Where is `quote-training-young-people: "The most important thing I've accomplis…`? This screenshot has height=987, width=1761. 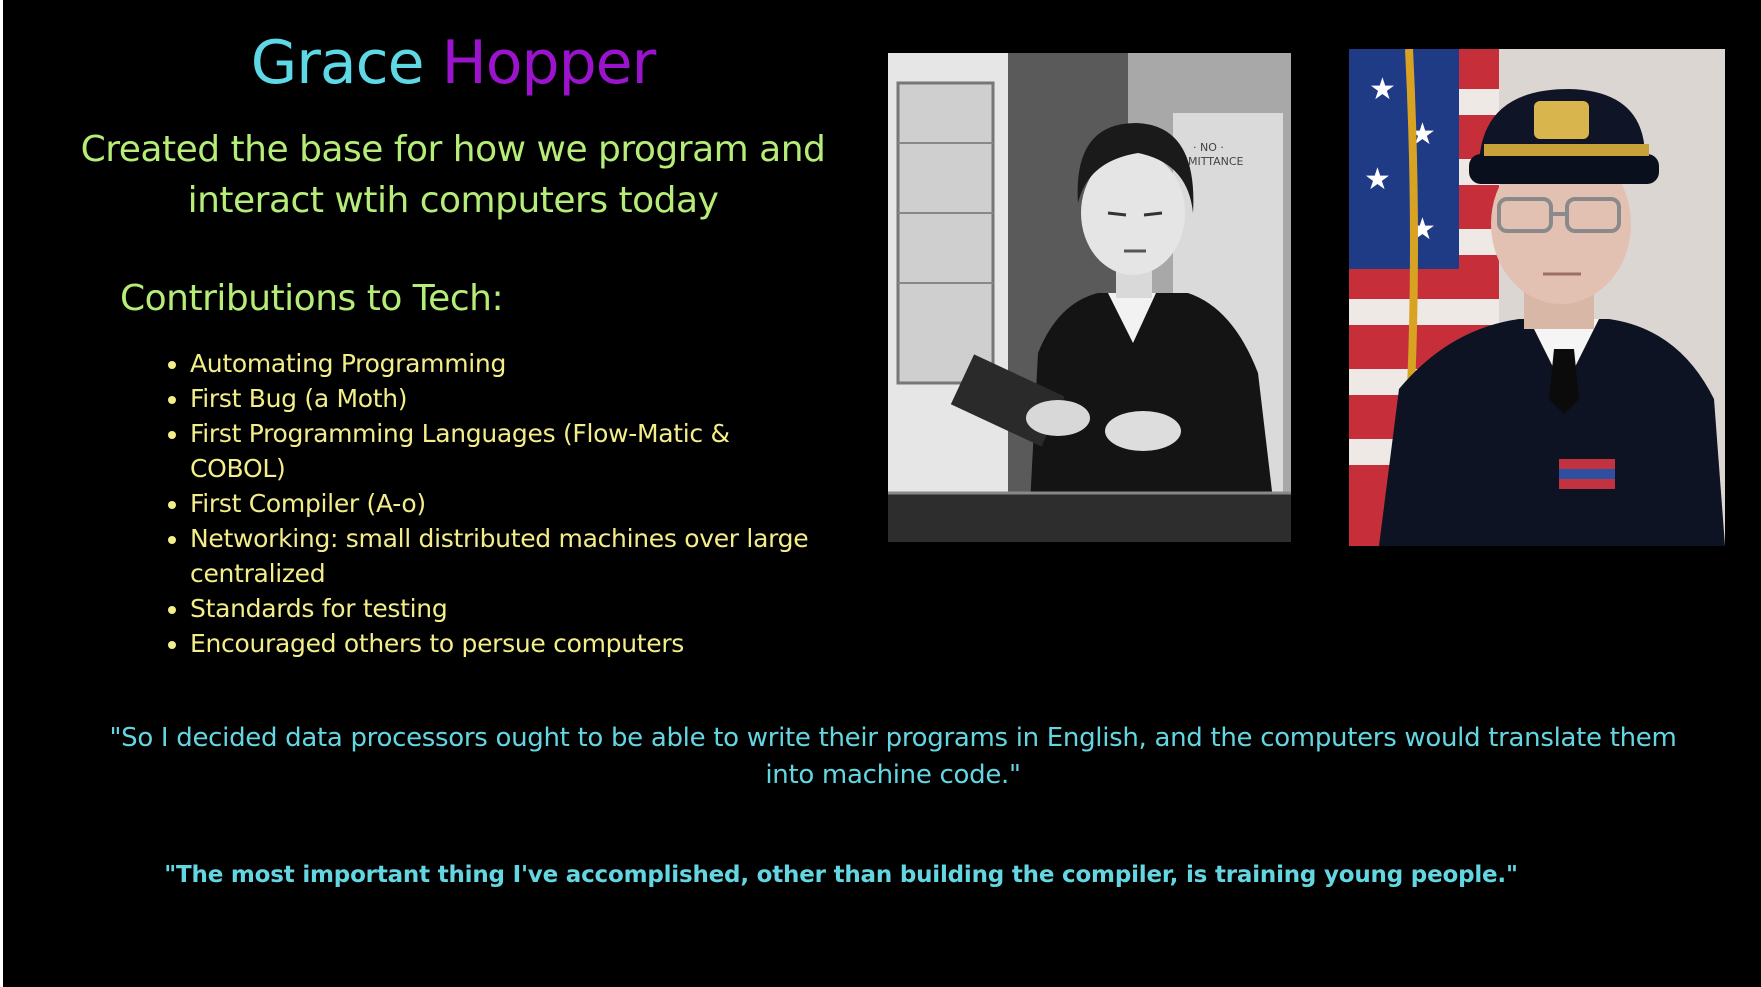
quote-training-young-people: "The most important thing I've accomplis… is located at coordinates (841, 875).